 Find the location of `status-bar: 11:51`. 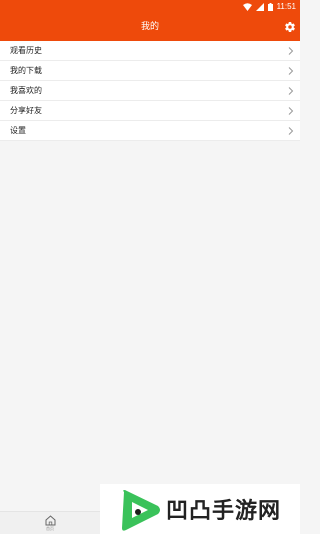

status-bar: 11:51 is located at coordinates (150, 7).